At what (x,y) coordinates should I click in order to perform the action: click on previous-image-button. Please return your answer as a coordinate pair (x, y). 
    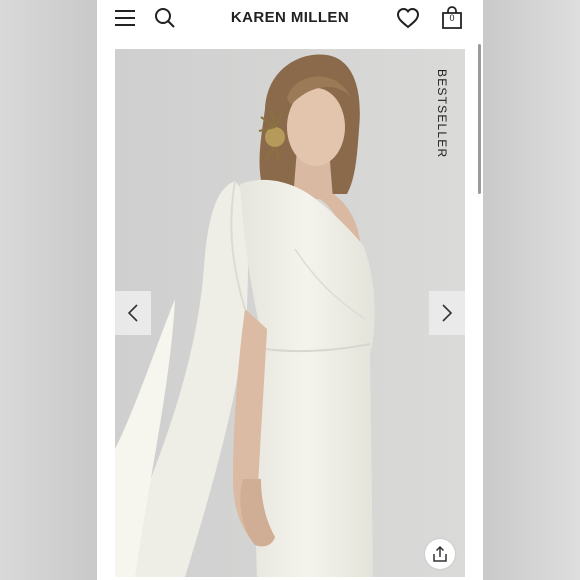
    Looking at the image, I should click on (133, 313).